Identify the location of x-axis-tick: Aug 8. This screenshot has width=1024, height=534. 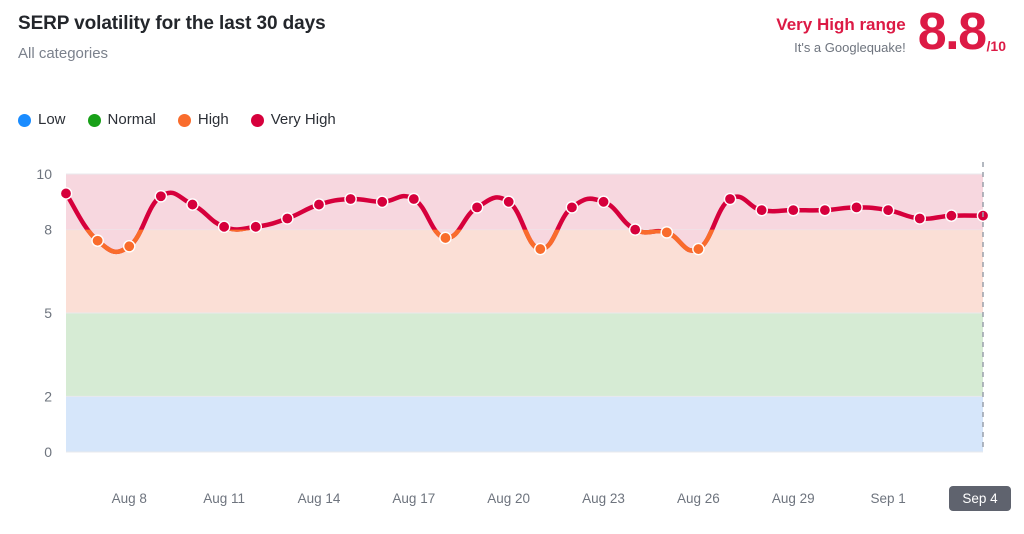
(129, 498).